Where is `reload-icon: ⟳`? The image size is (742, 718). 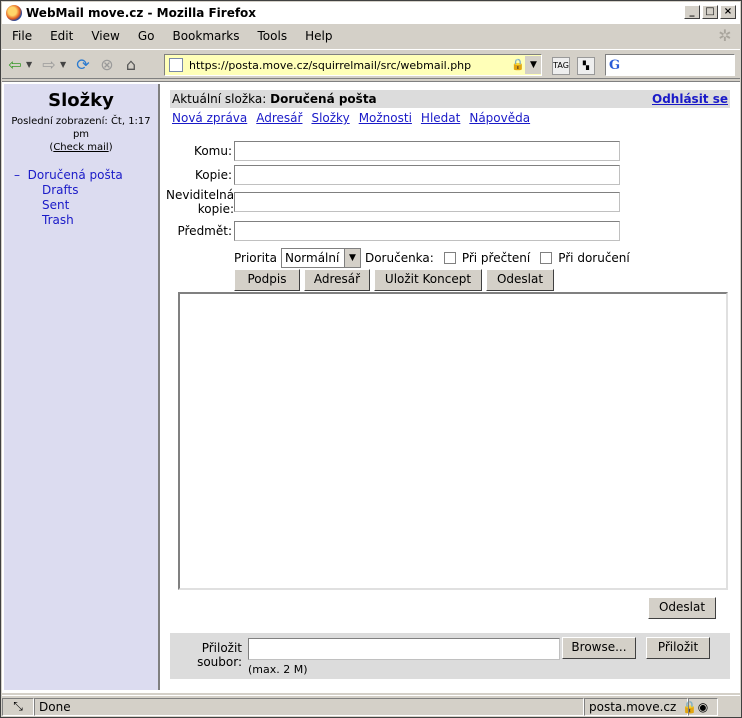
reload-icon: ⟳ is located at coordinates (83, 64).